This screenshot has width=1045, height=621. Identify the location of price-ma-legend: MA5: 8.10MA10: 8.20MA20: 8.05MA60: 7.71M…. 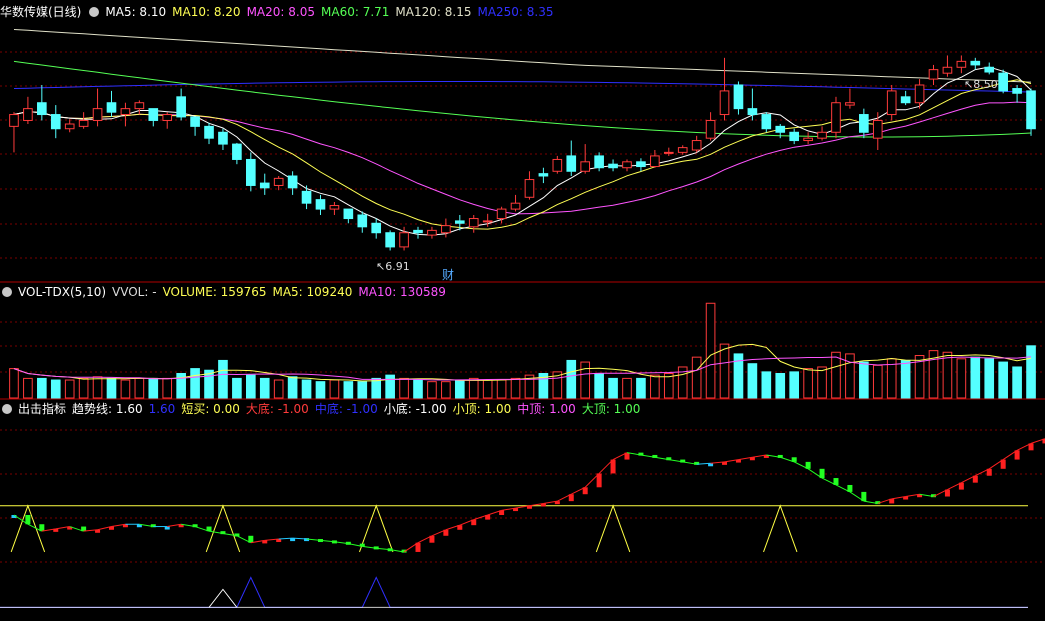
(332, 12).